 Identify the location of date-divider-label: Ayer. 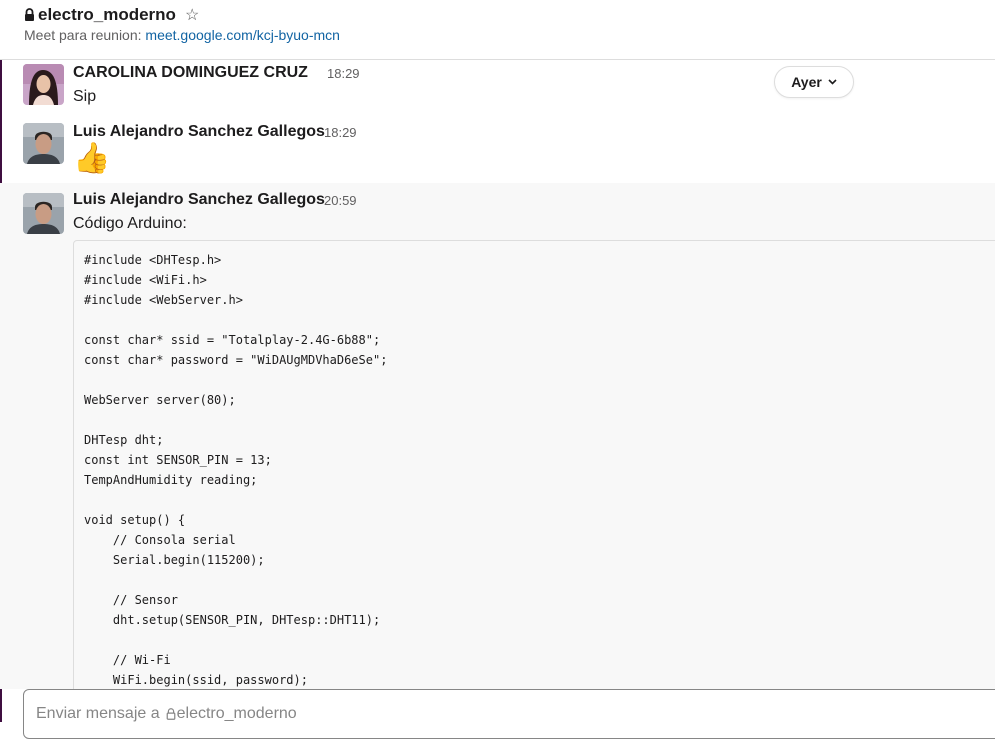
(806, 82).